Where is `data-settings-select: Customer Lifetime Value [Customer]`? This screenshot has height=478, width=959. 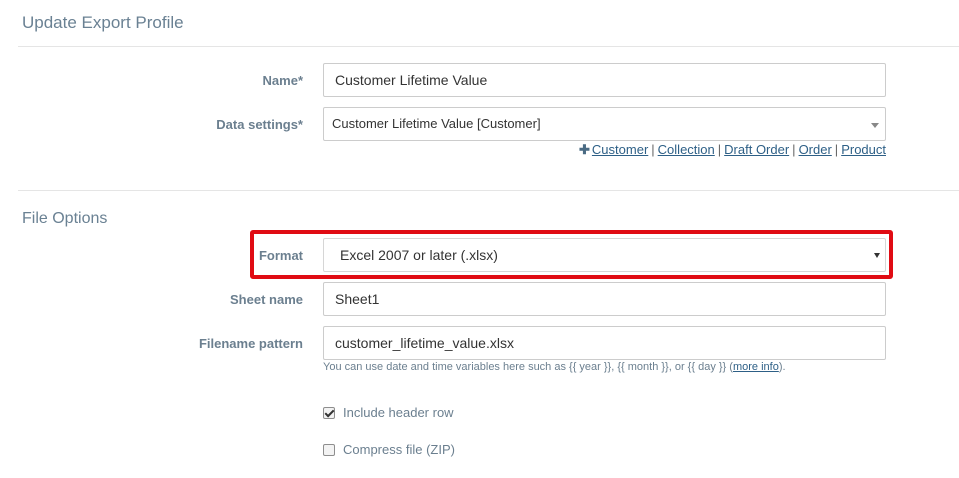 data-settings-select: Customer Lifetime Value [Customer] is located at coordinates (604, 124).